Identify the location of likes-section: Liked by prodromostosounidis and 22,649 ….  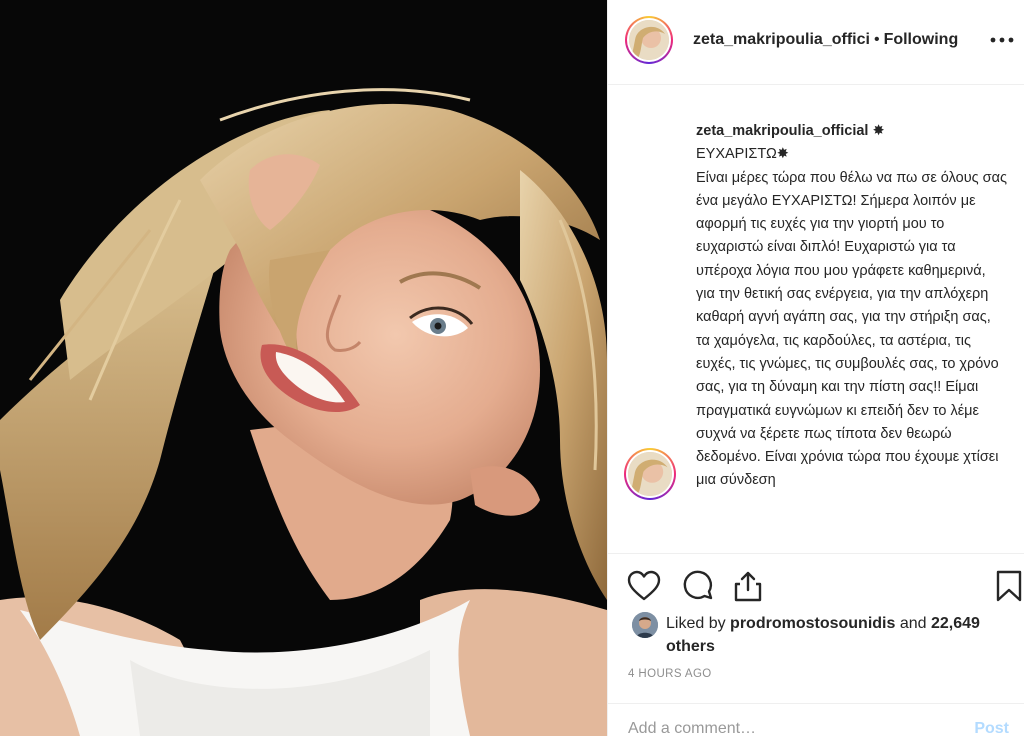
(816, 635).